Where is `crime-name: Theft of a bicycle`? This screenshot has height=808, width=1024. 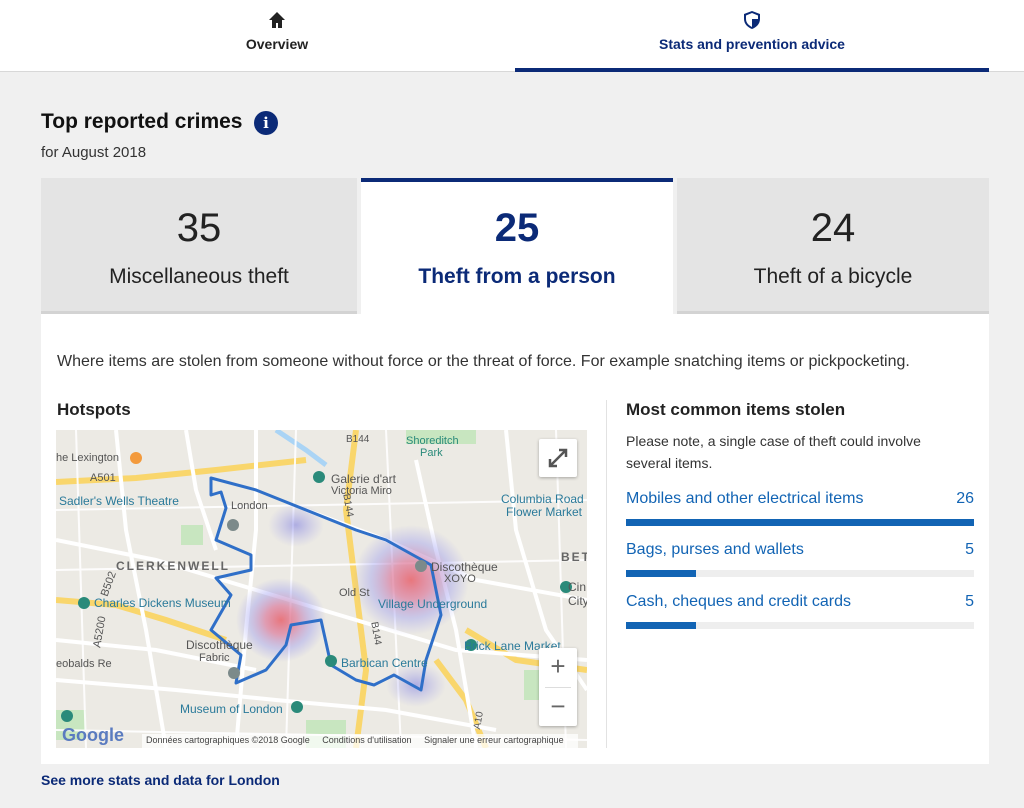 crime-name: Theft of a bicycle is located at coordinates (833, 276).